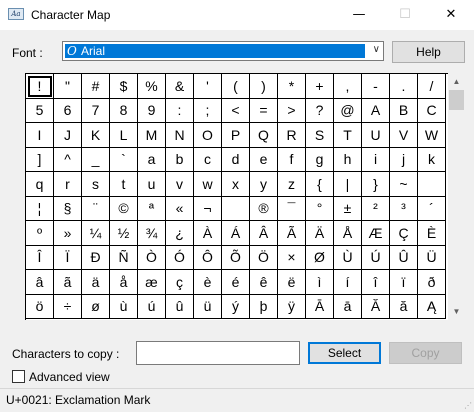 This screenshot has width=474, height=412. Describe the element at coordinates (376, 282) in the screenshot. I see `char-cell: î` at that location.